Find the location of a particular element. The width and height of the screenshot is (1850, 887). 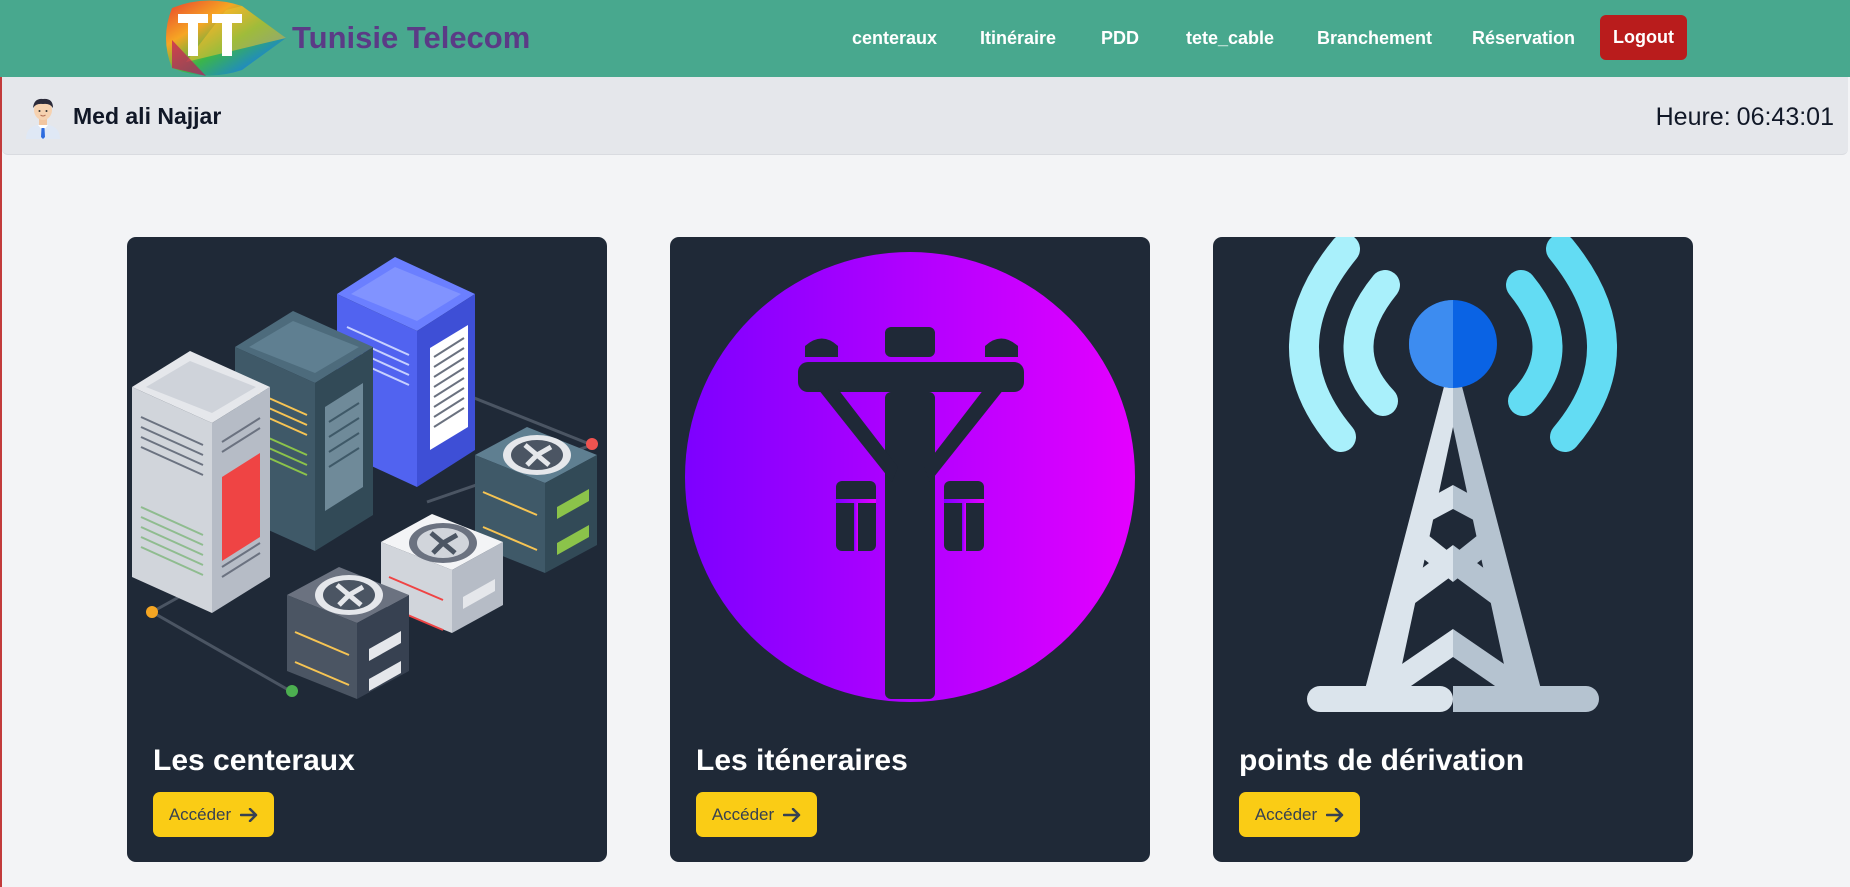

page-edge is located at coordinates (1, 482).